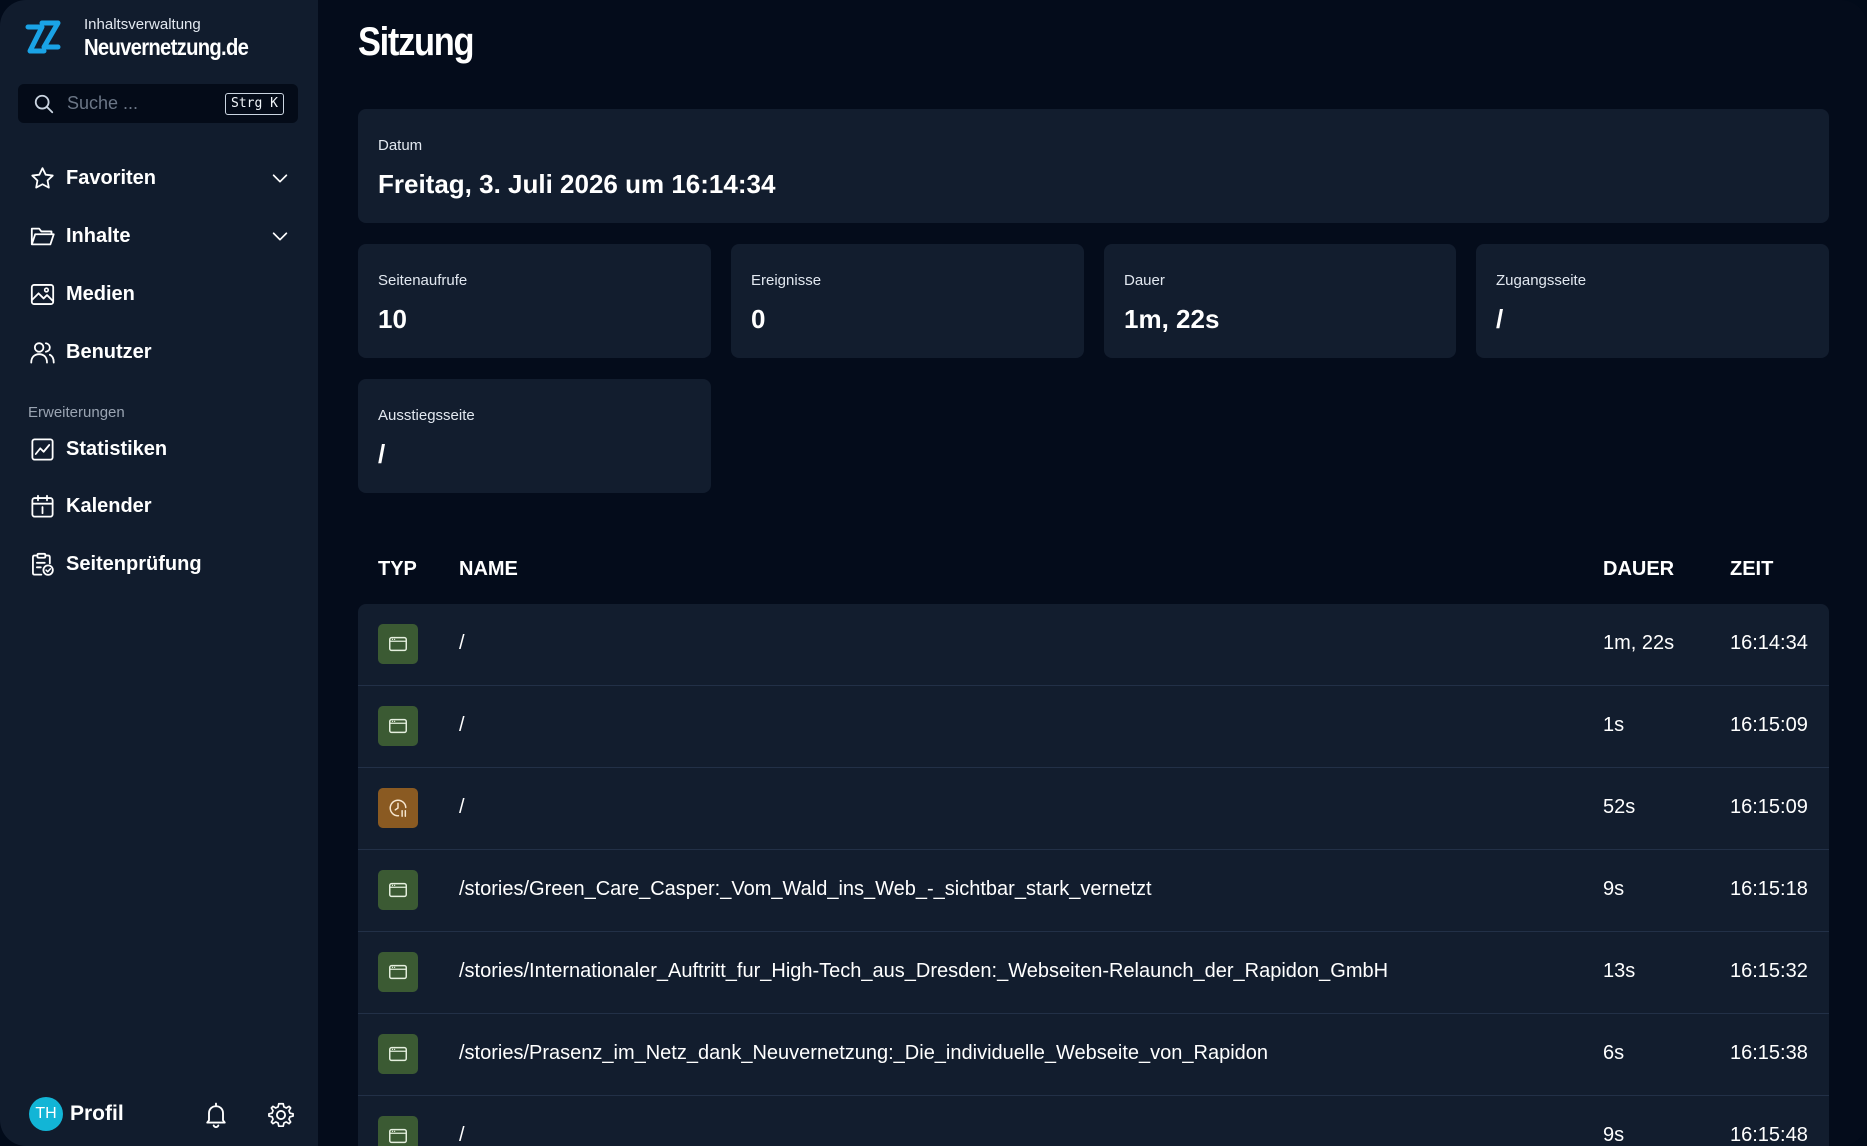 The height and width of the screenshot is (1146, 1867). What do you see at coordinates (44, 103) in the screenshot?
I see `search-icon` at bounding box center [44, 103].